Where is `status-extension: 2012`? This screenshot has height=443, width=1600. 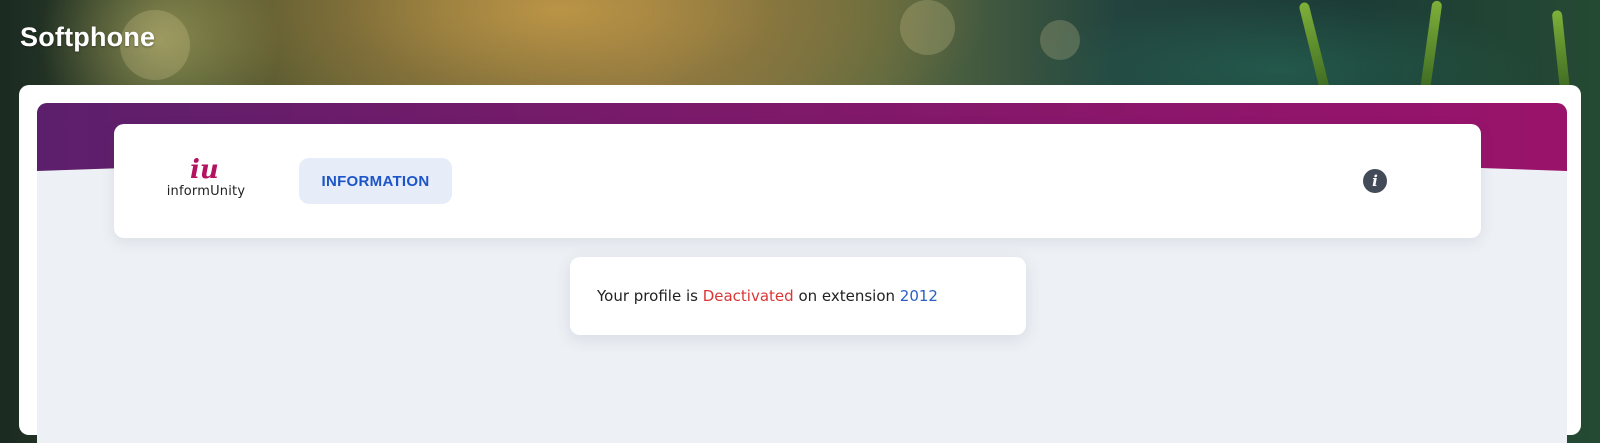 status-extension: 2012 is located at coordinates (918, 296).